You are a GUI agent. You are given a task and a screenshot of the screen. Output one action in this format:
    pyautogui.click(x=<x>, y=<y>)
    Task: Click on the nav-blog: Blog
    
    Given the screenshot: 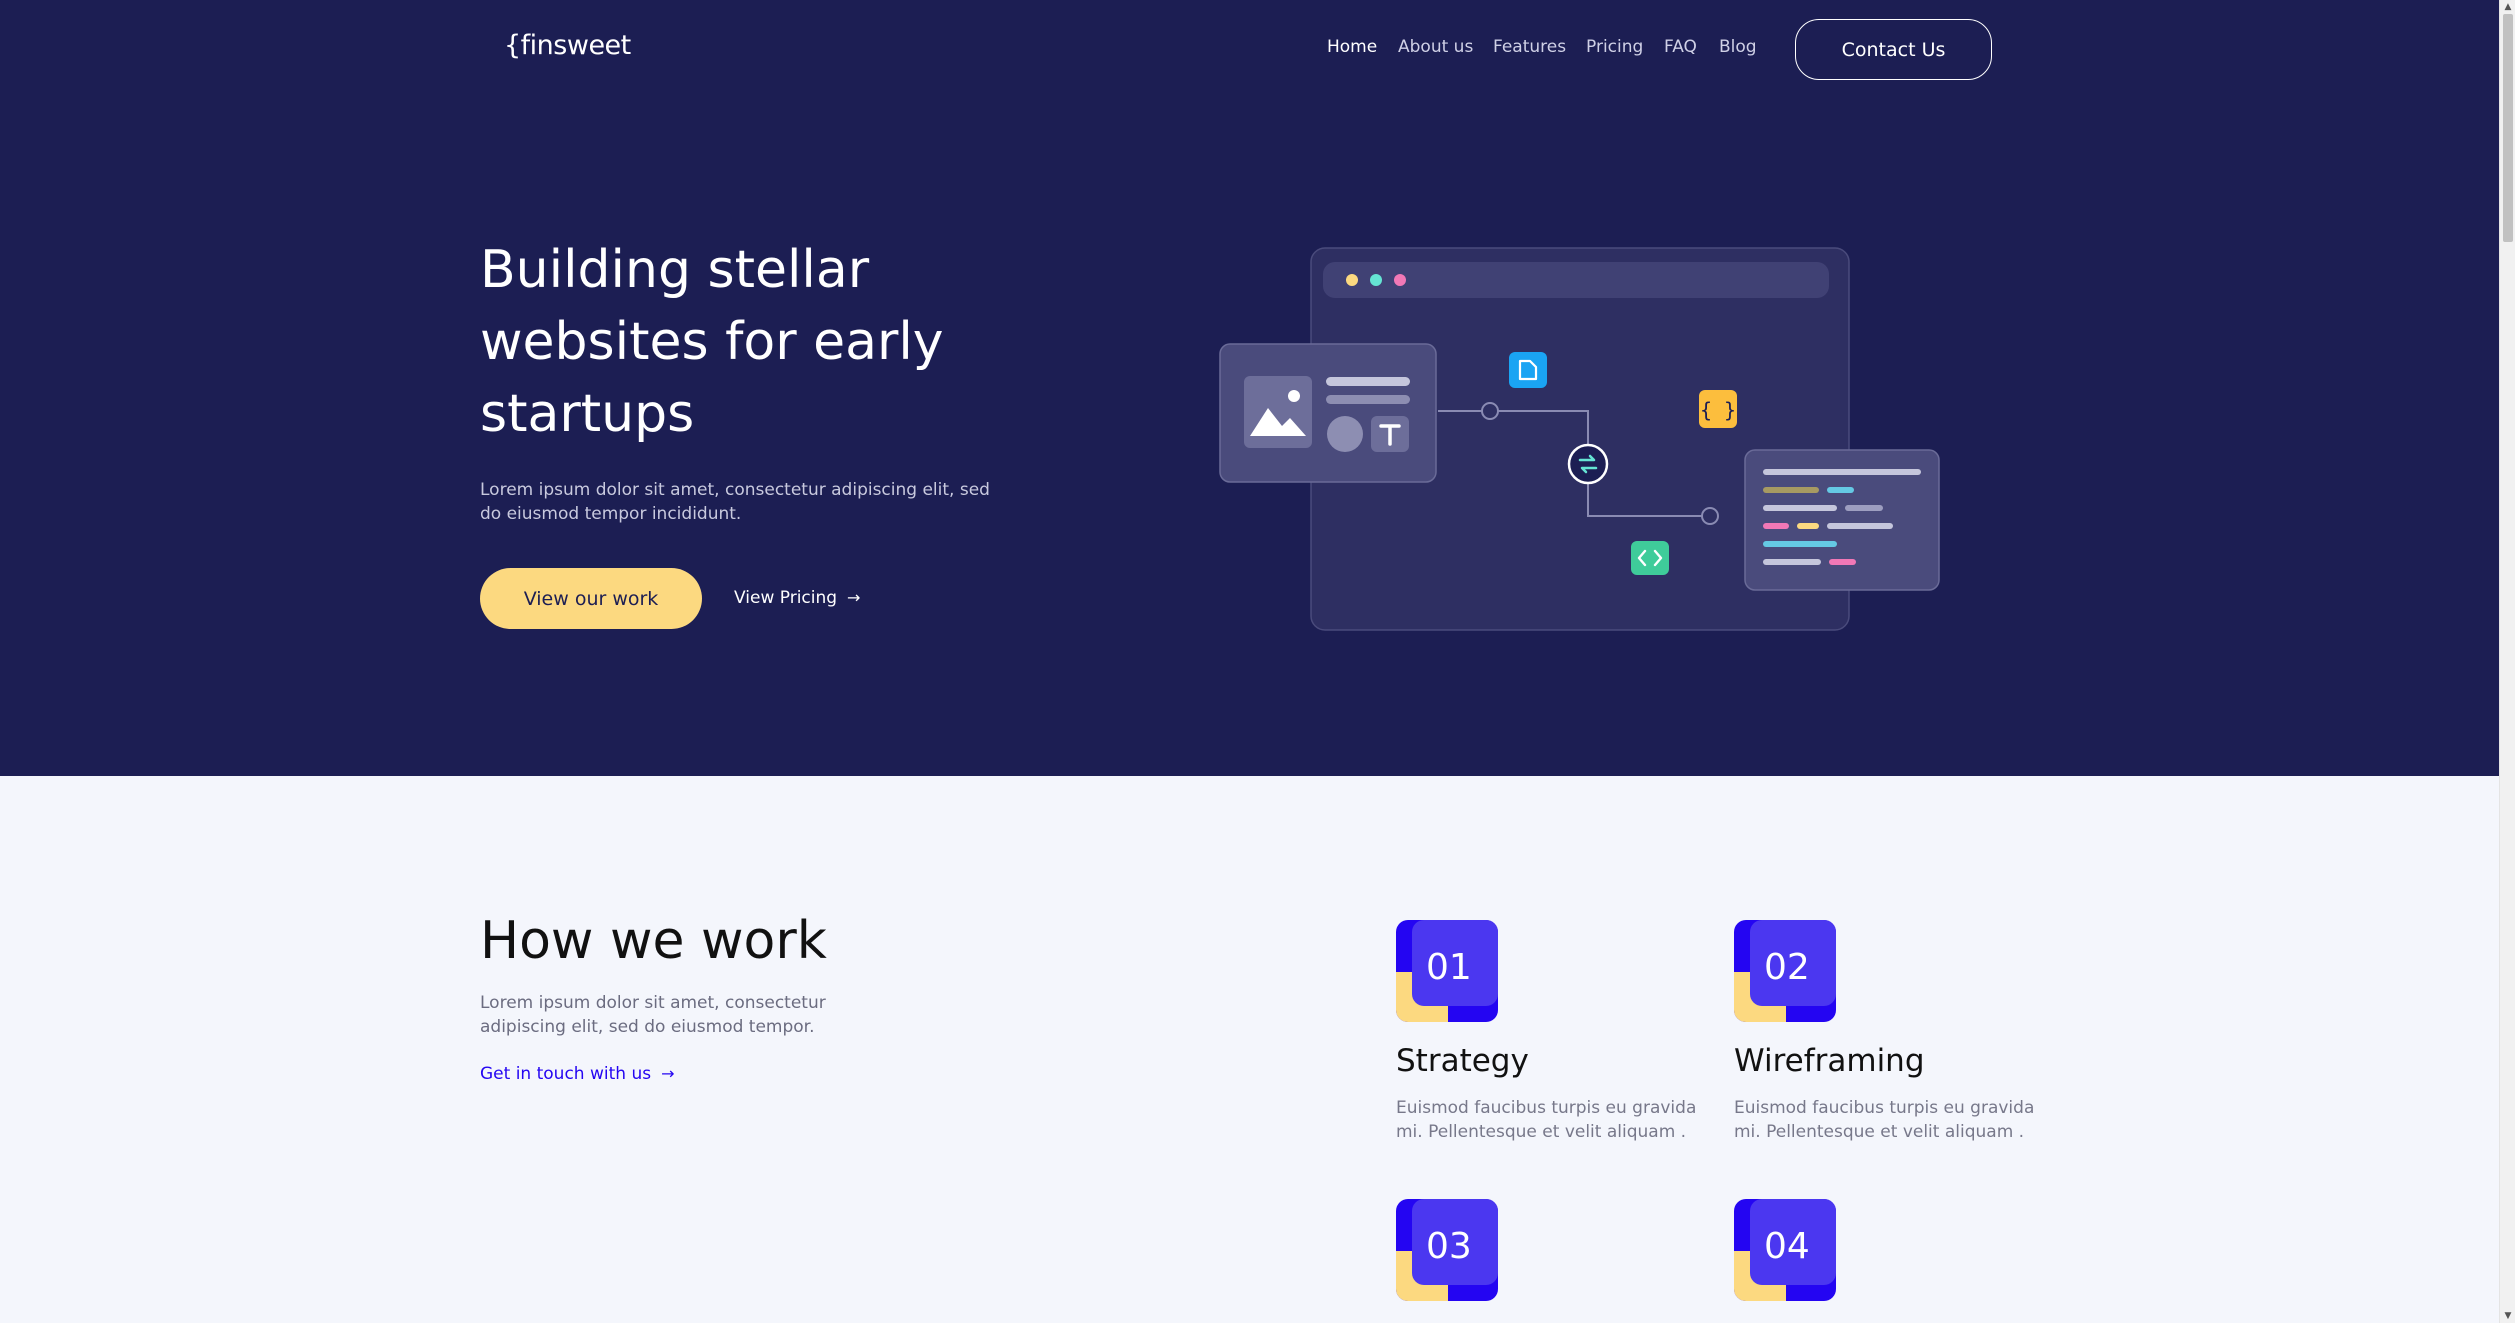 What is the action you would take?
    pyautogui.click(x=1738, y=47)
    